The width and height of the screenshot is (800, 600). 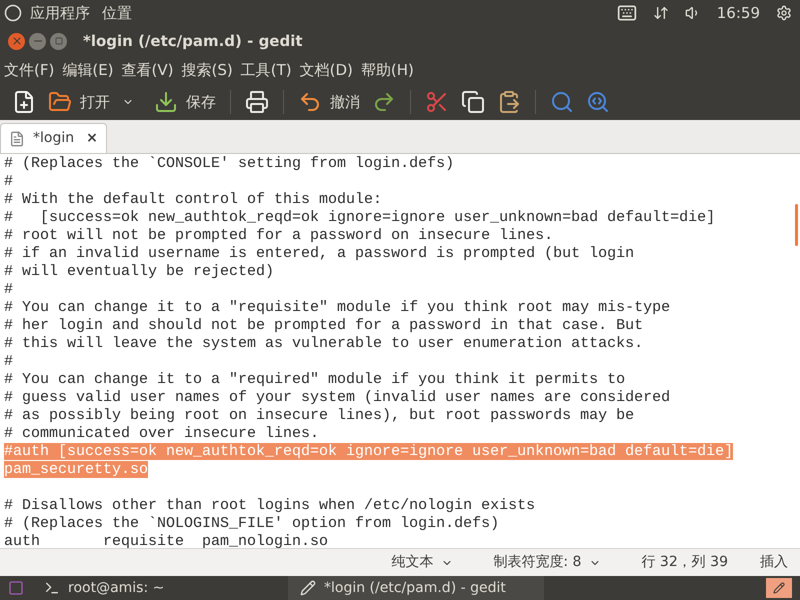 What do you see at coordinates (437, 102) in the screenshot?
I see `scissors-icon` at bounding box center [437, 102].